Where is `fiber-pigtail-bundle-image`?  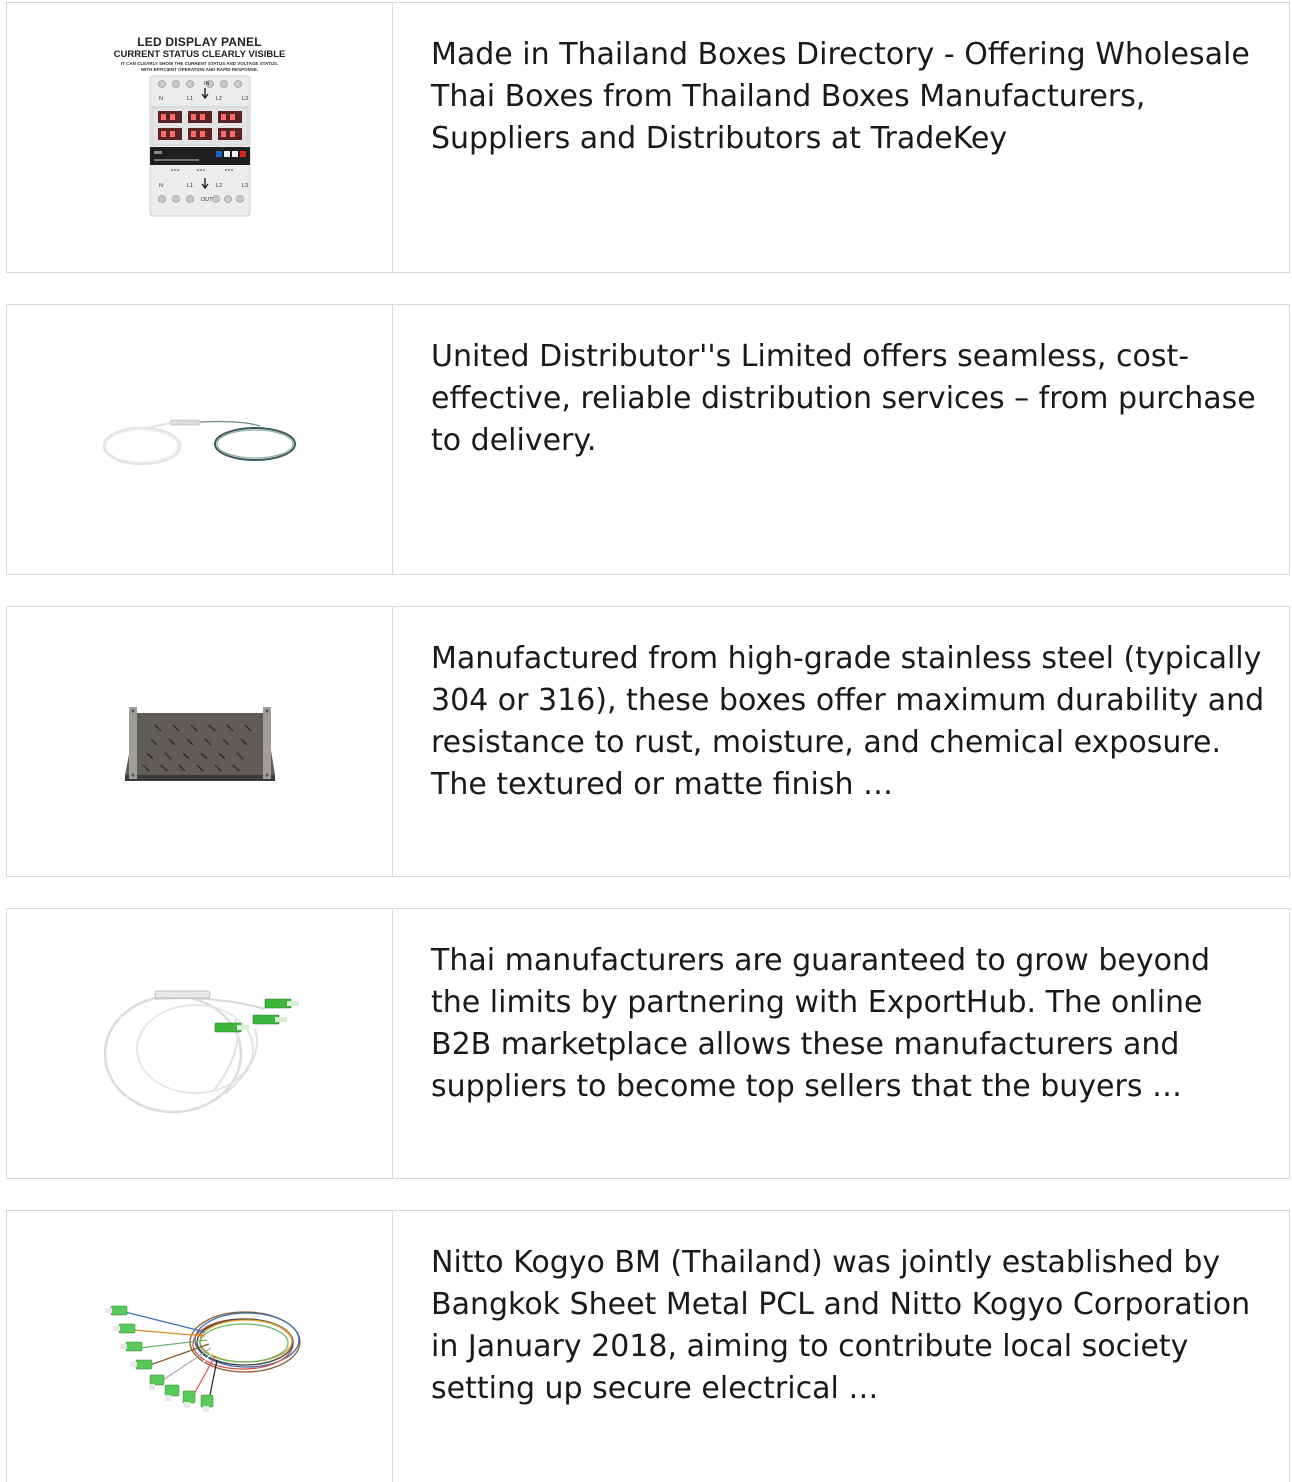
fiber-pigtail-bundle-image is located at coordinates (202, 1358).